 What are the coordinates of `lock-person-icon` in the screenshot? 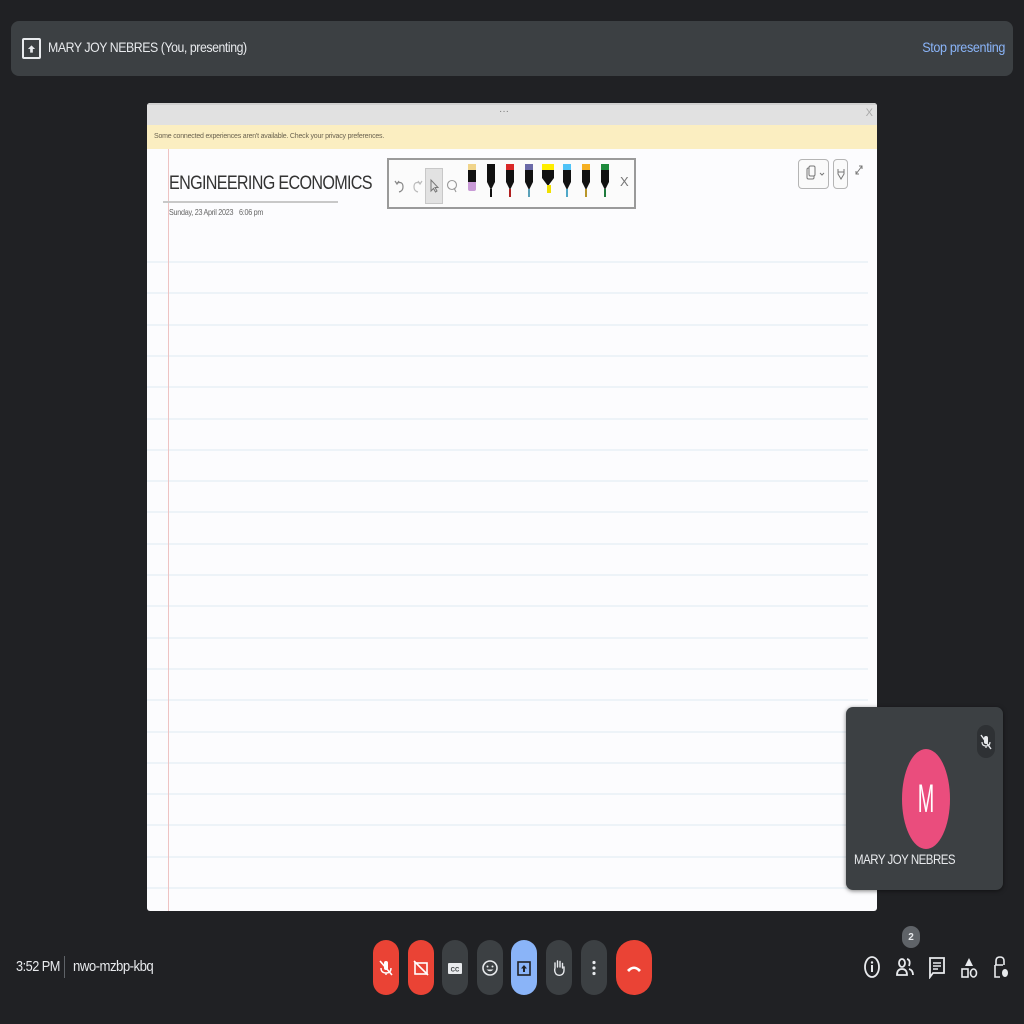 It's located at (1001, 967).